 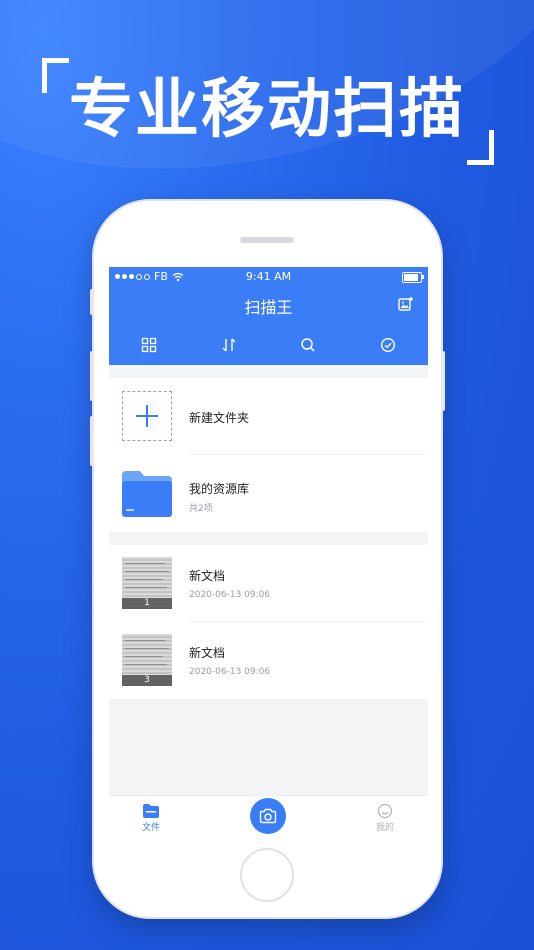 What do you see at coordinates (384, 828) in the screenshot?
I see `tab-label: 我的` at bounding box center [384, 828].